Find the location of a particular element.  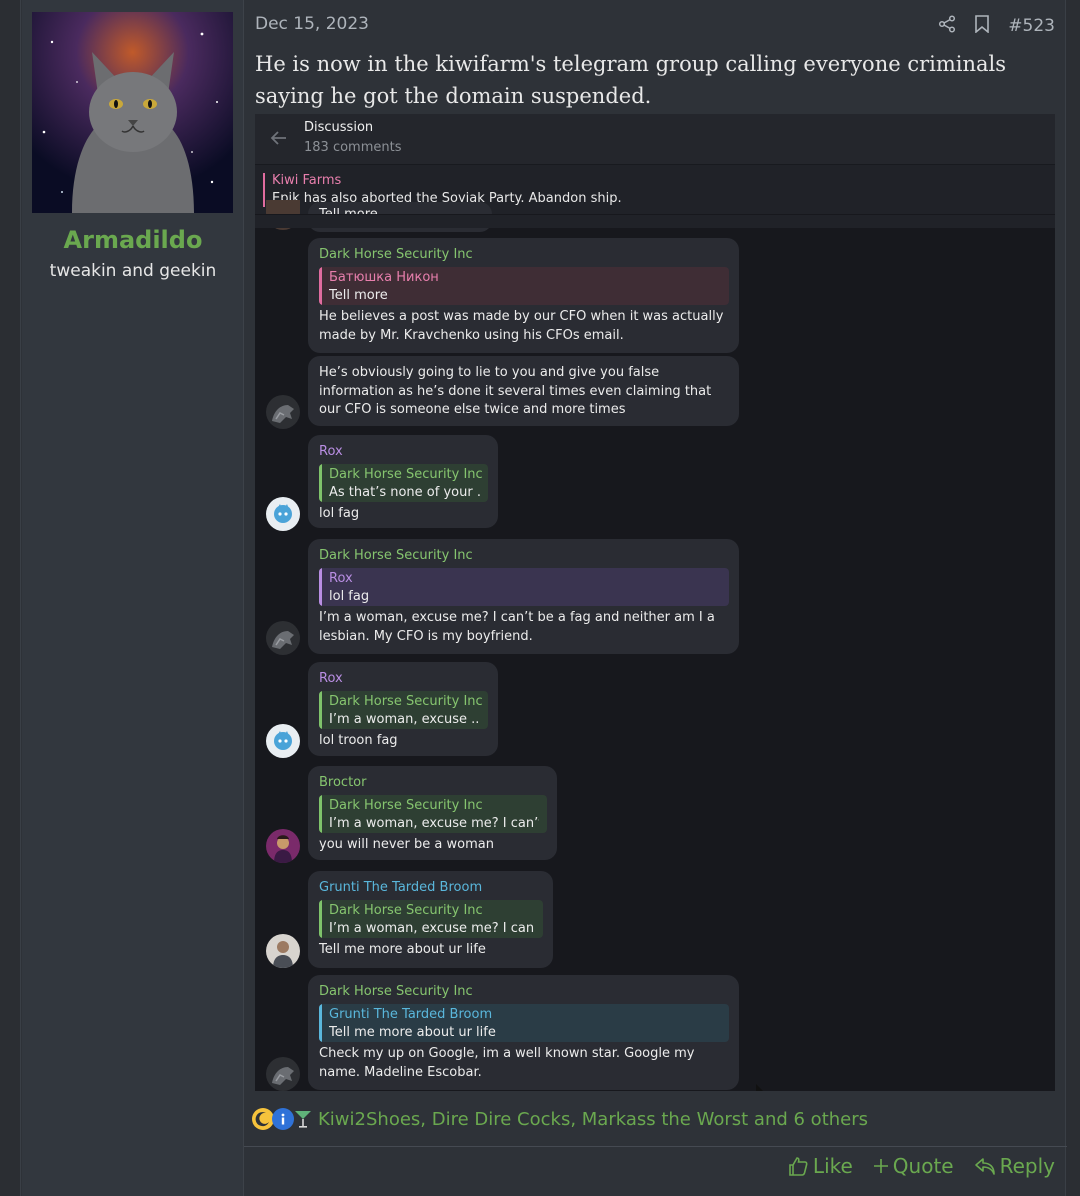

post-actions: Like Quote Reply is located at coordinates (921, 1166).